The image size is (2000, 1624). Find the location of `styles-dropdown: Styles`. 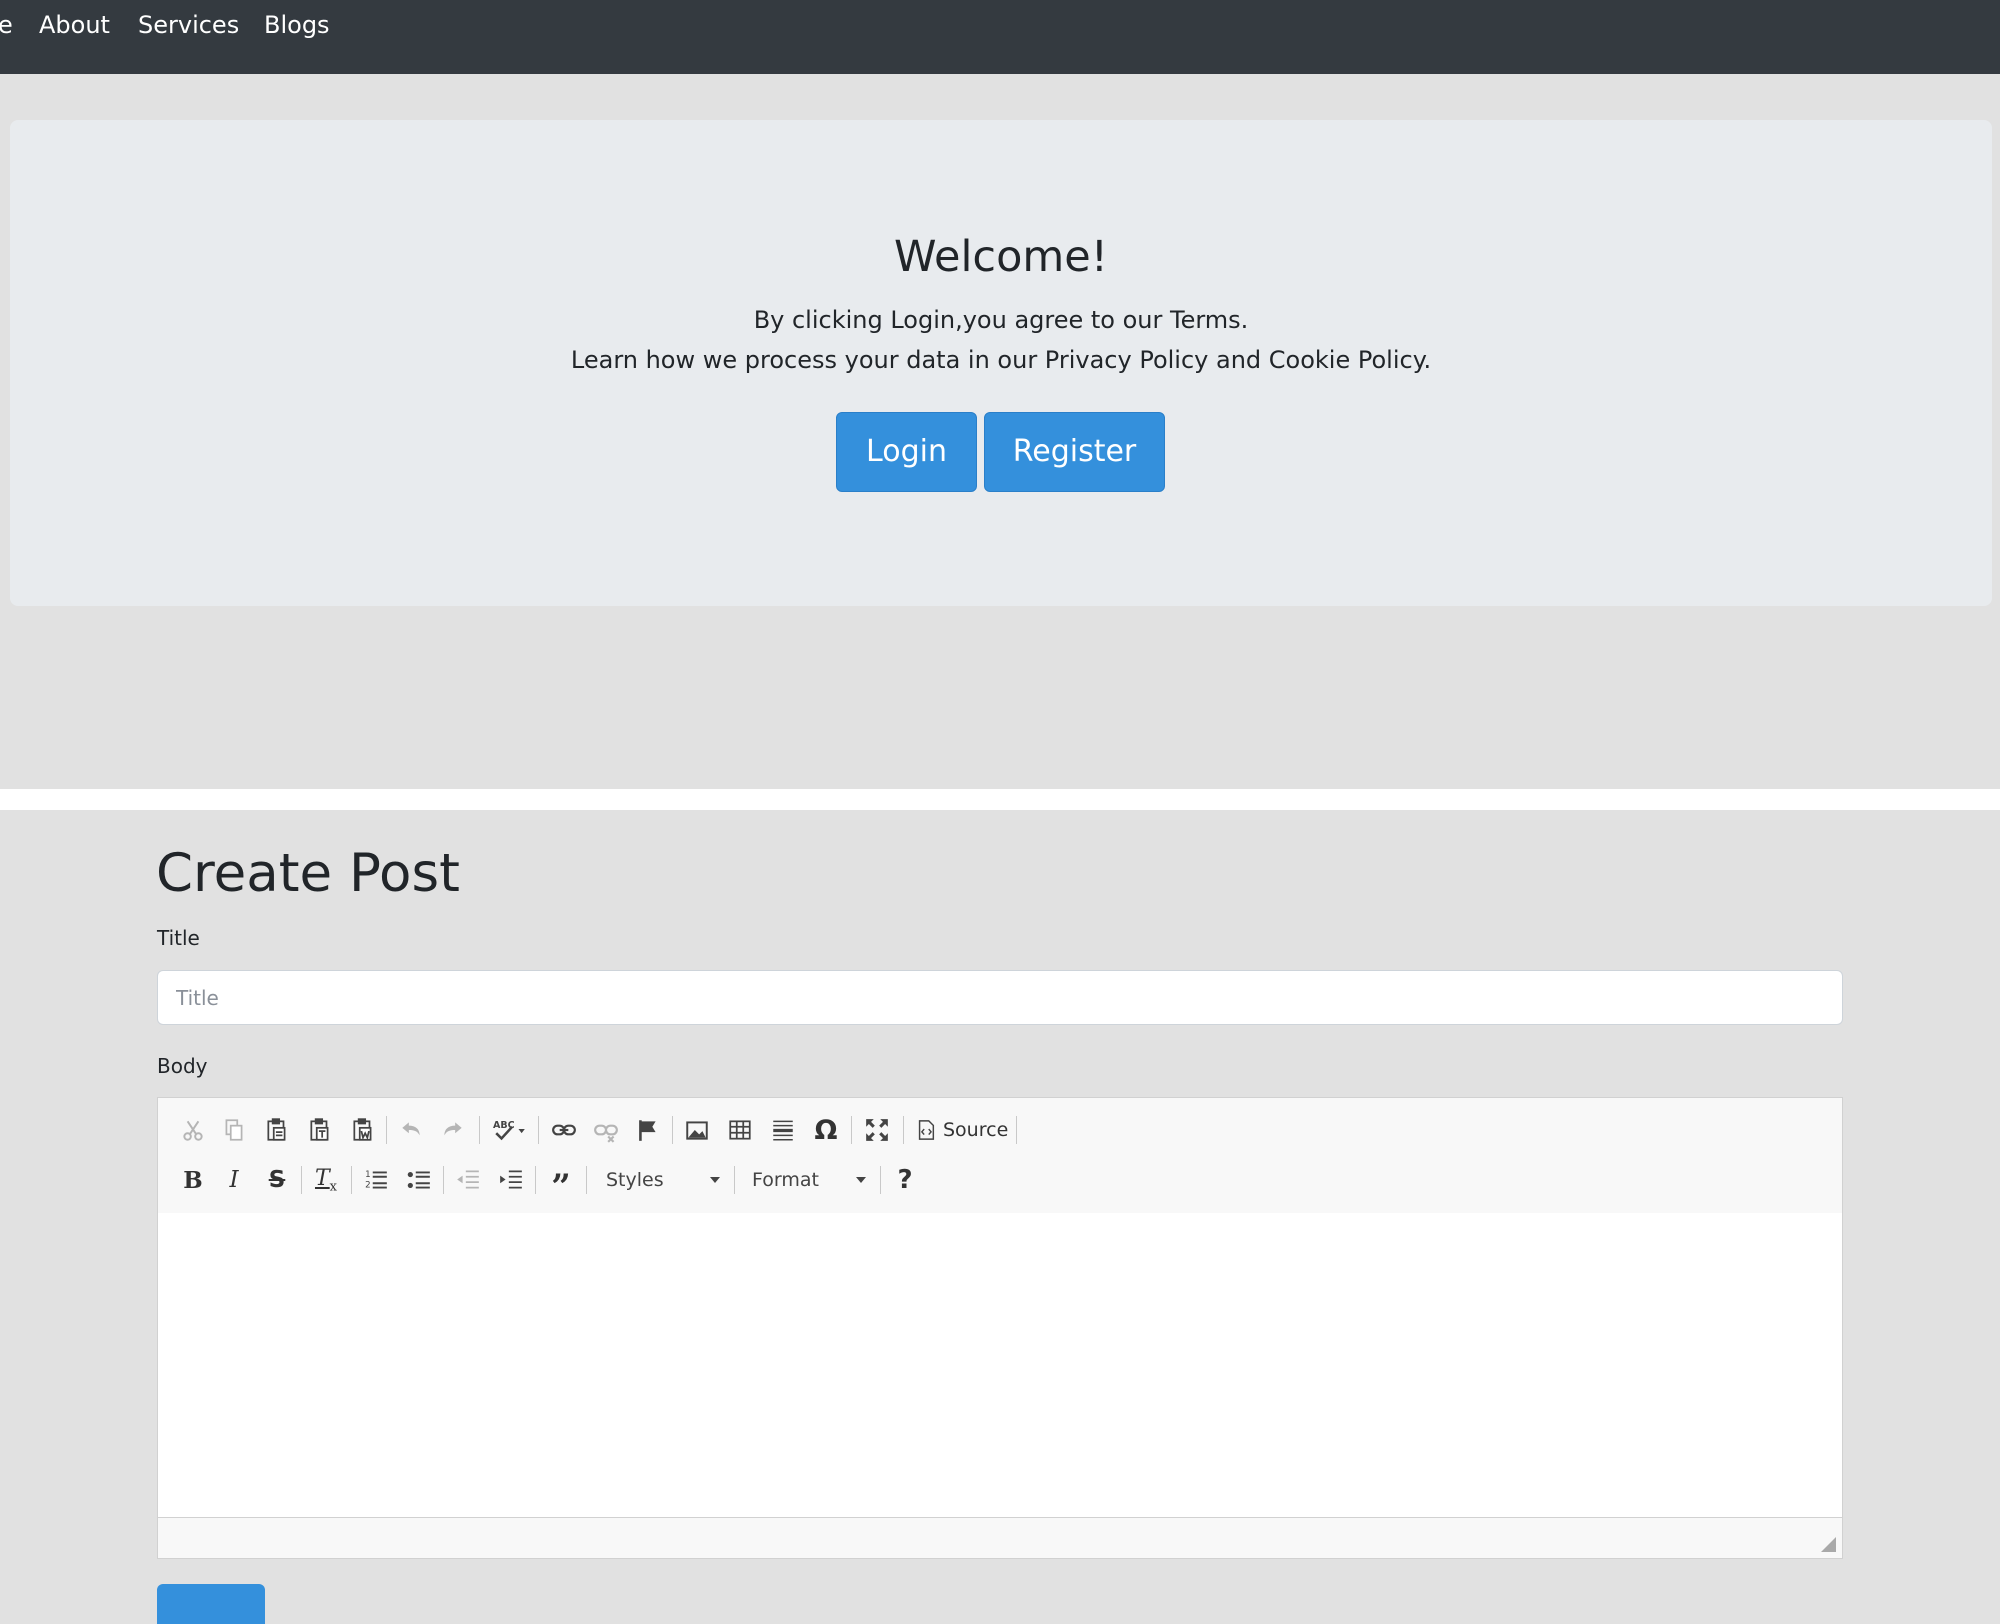

styles-dropdown: Styles is located at coordinates (664, 1180).